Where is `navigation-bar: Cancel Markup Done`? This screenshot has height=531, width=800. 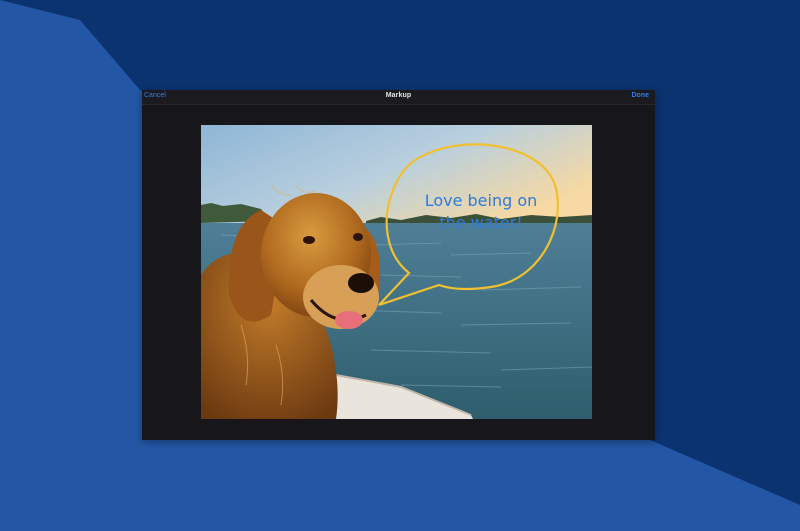 navigation-bar: Cancel Markup Done is located at coordinates (398, 97).